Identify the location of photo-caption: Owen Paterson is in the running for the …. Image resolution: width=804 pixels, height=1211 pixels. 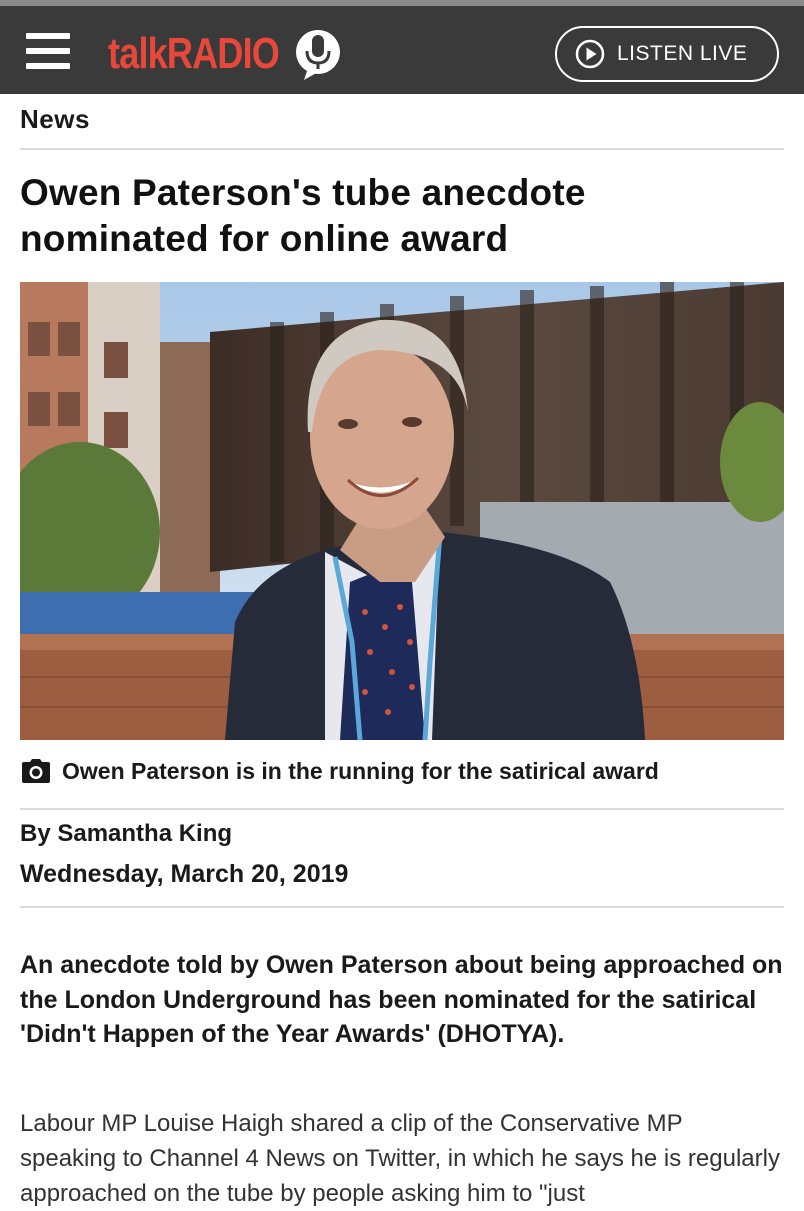
(339, 771).